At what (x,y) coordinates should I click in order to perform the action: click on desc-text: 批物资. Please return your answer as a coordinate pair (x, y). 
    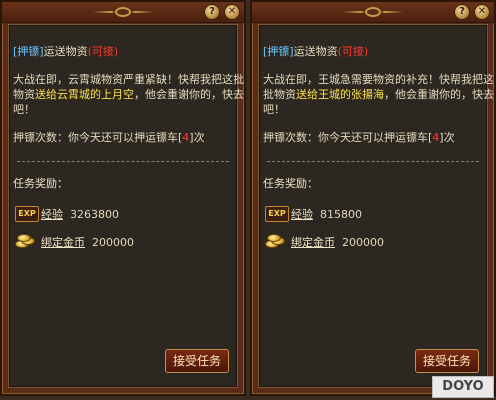
    Looking at the image, I should click on (279, 94).